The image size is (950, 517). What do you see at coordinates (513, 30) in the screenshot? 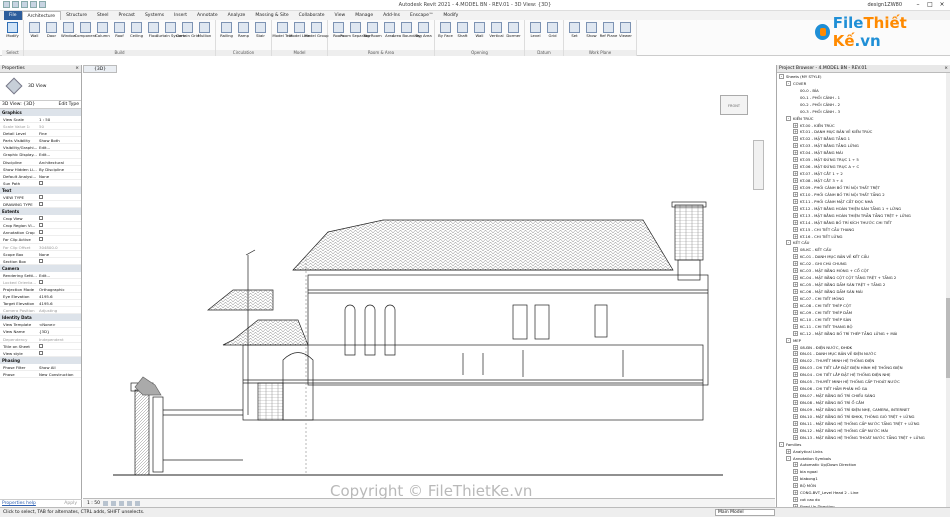
I see `tool-dormer-button: Dormer` at bounding box center [513, 30].